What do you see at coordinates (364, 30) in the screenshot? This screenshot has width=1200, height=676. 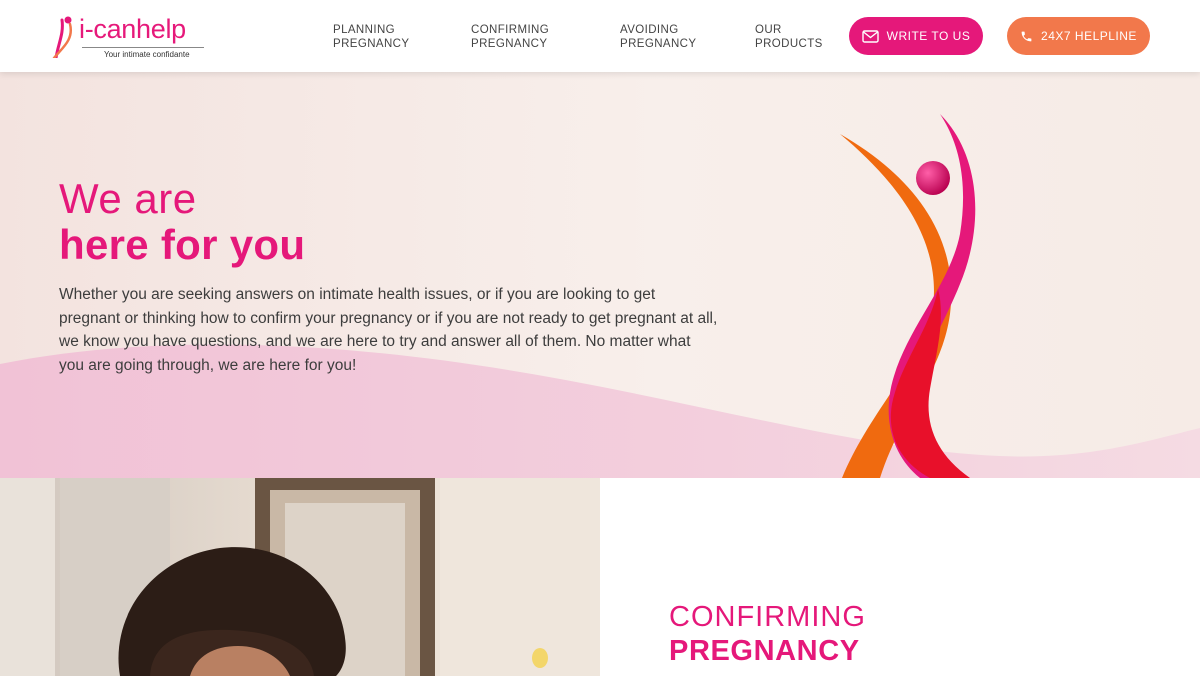 I see `nav-label-line1: PLANNING` at bounding box center [364, 30].